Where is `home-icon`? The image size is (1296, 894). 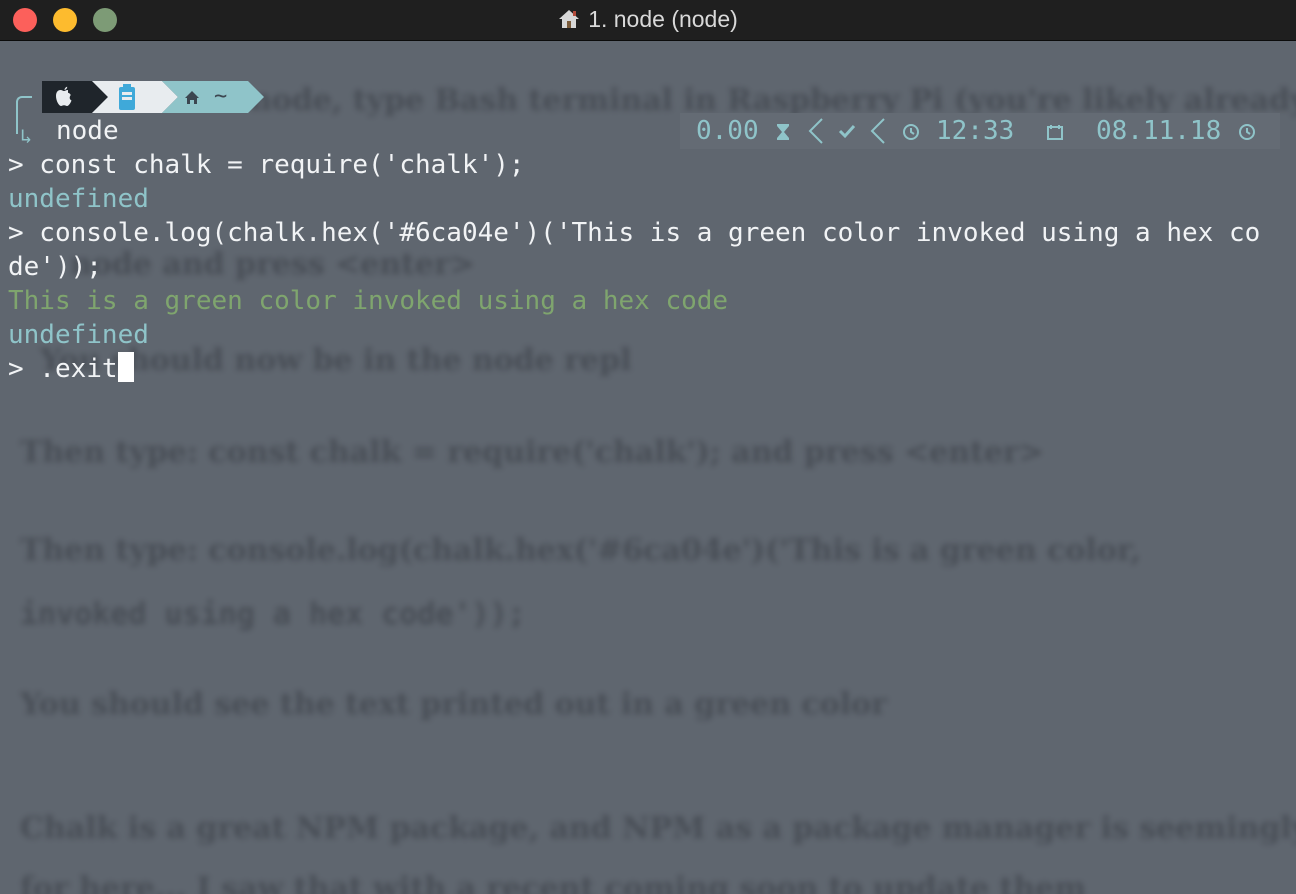
home-icon is located at coordinates (192, 97).